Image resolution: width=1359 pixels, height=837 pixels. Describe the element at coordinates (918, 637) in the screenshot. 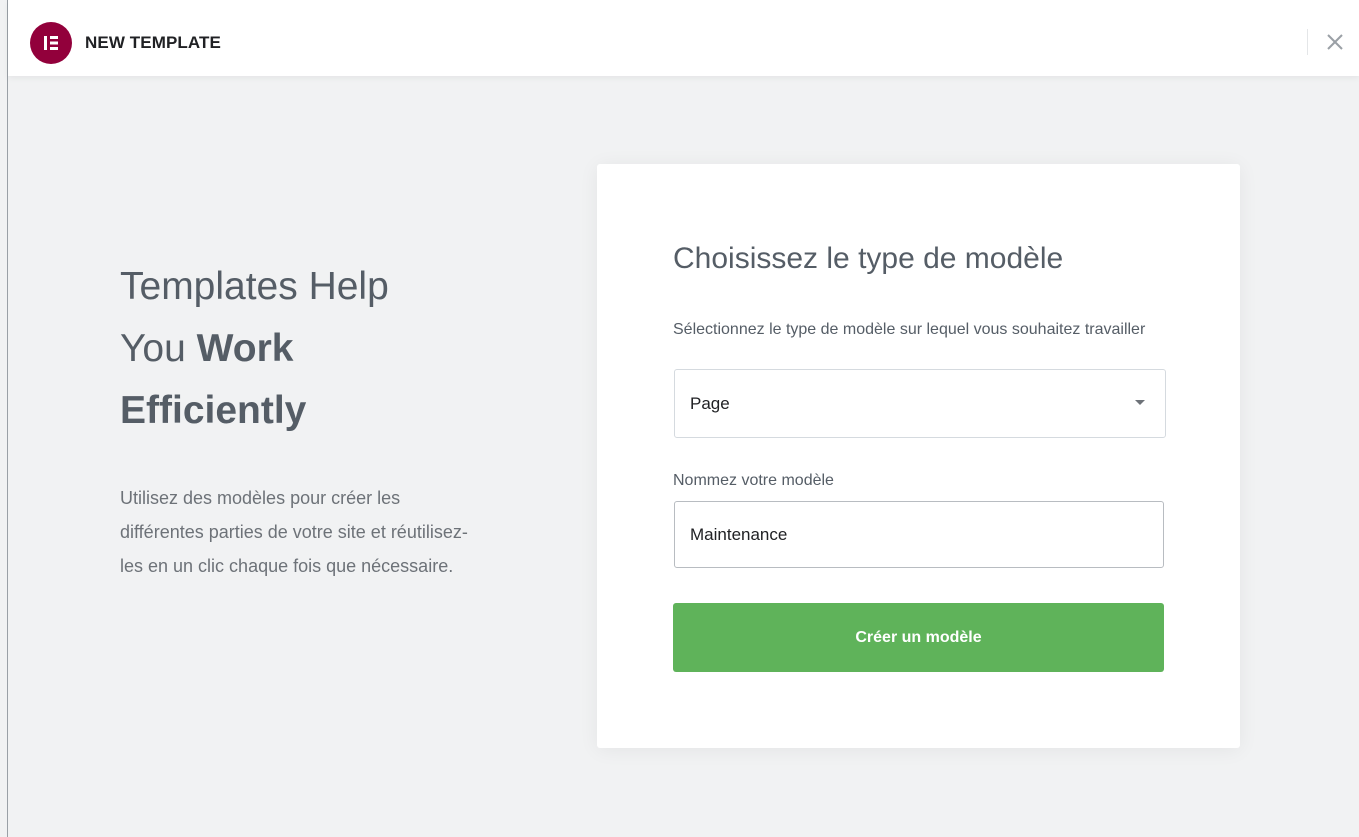

I see `create-template-button: Créer un modèle` at that location.